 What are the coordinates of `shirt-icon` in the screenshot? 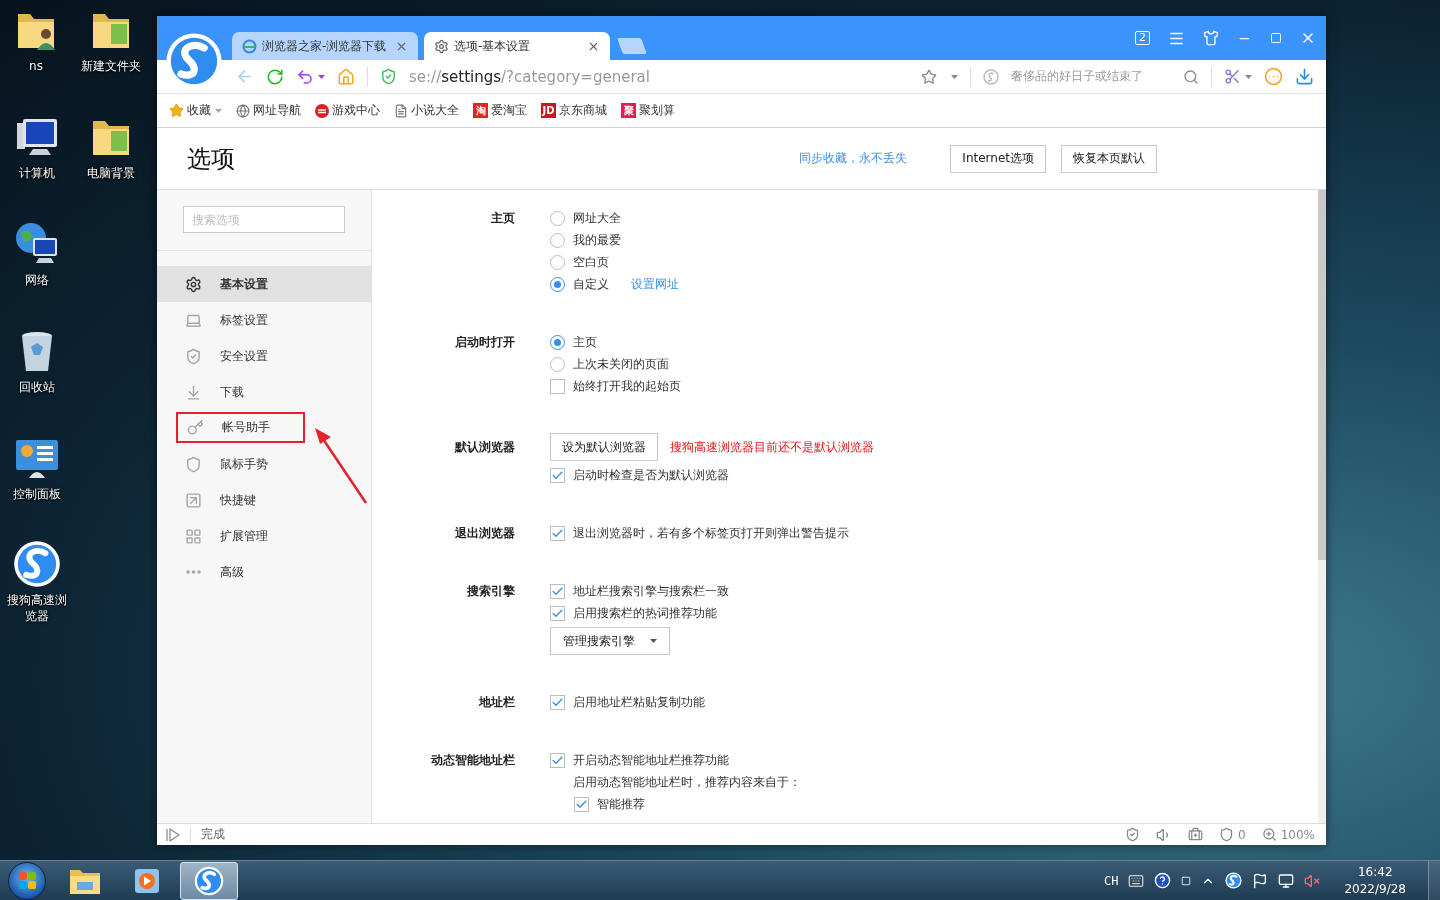 It's located at (1211, 38).